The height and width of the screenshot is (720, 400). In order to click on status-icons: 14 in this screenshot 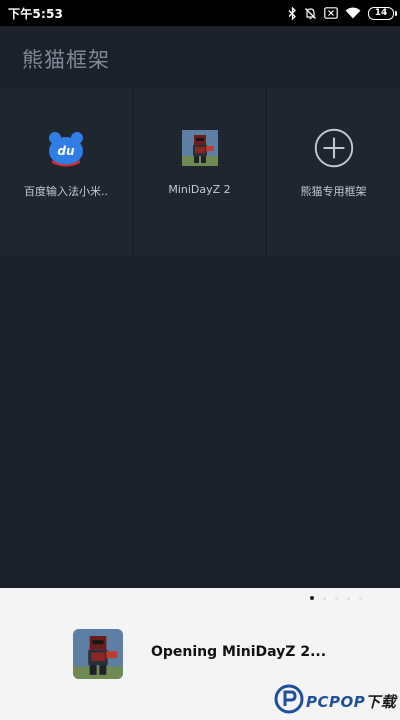, I will do `click(342, 13)`.